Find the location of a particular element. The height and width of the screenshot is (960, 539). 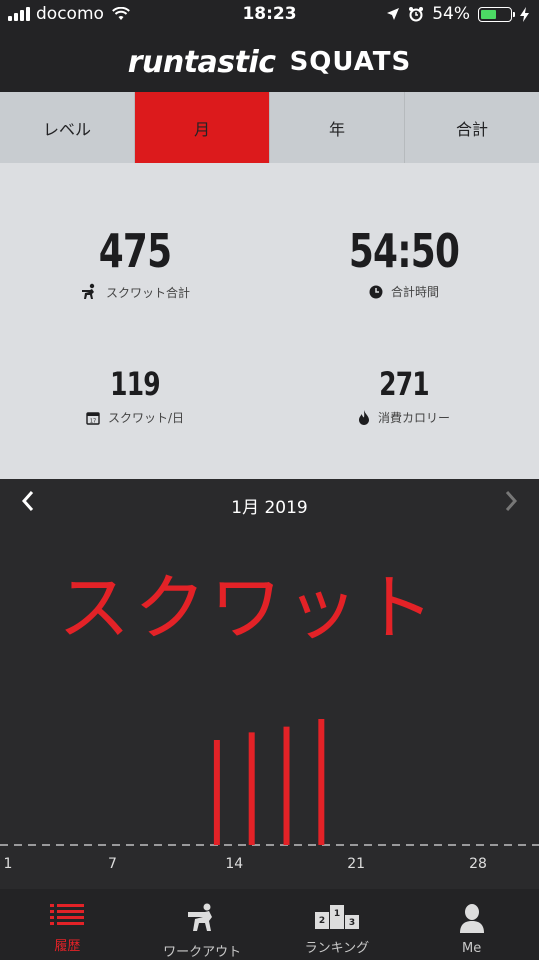

clock-icon is located at coordinates (376, 291).